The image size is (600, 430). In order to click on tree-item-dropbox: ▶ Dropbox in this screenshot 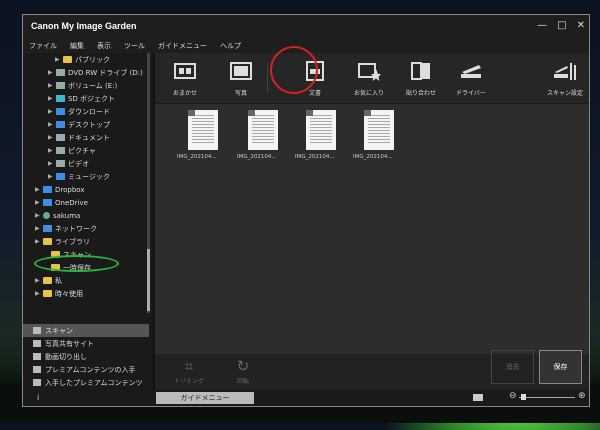, I will do `click(60, 189)`.